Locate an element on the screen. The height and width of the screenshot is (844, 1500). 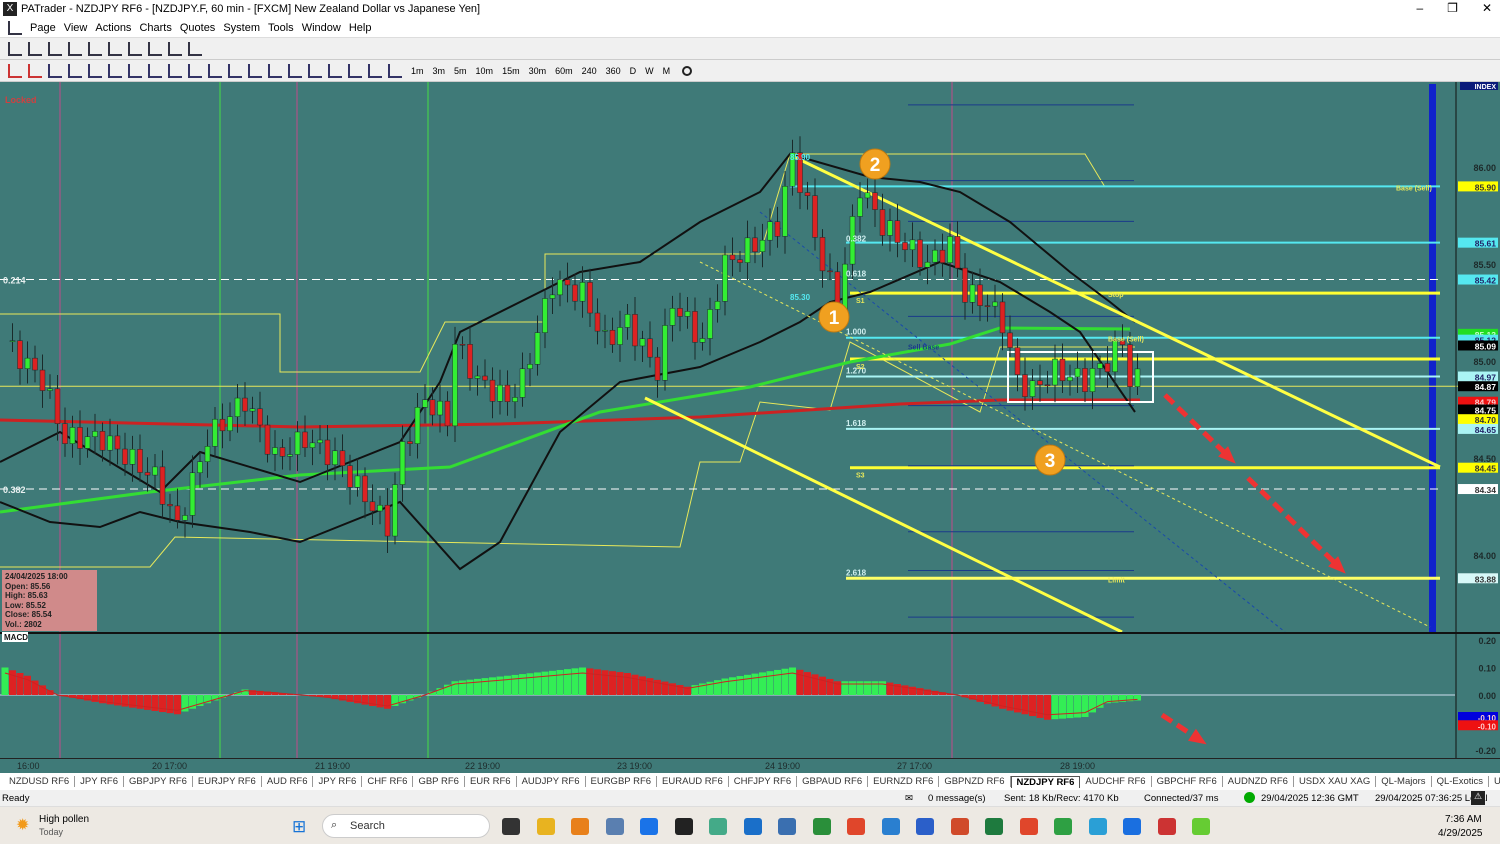
clock-icon is located at coordinates (687, 70).